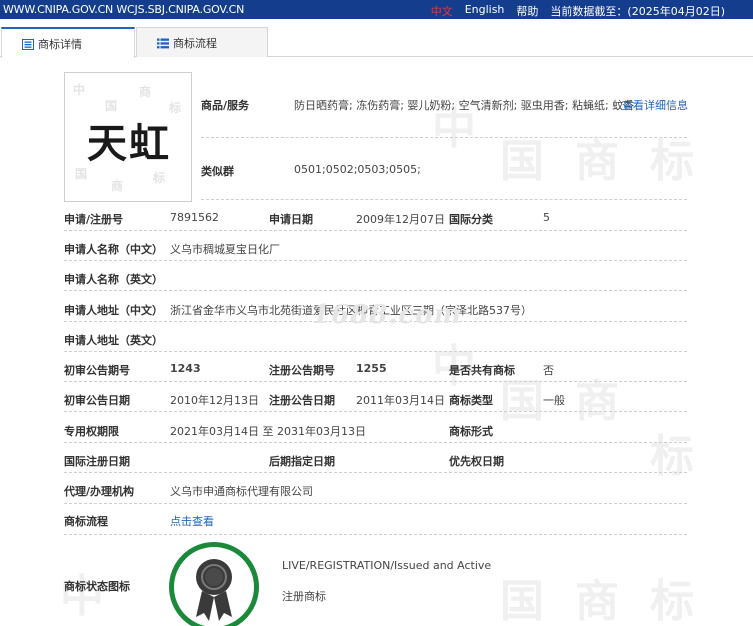  I want to click on view-process-link: 点击查看, so click(192, 521).